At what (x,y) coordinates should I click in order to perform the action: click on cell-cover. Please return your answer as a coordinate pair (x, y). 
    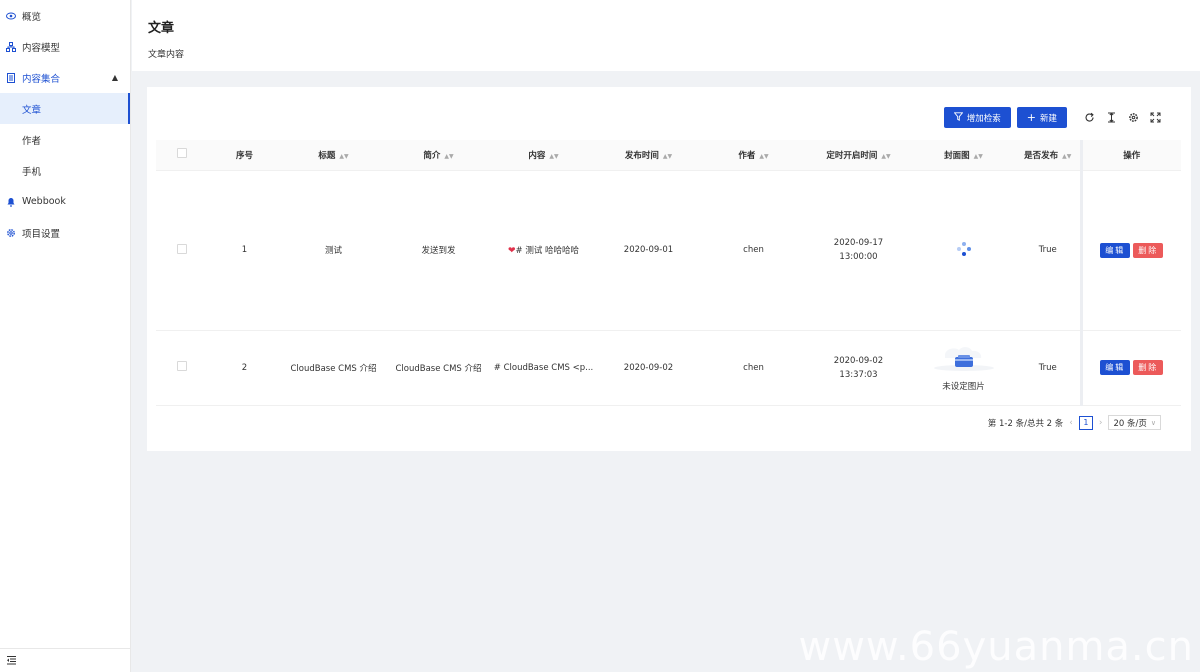
    Looking at the image, I should click on (963, 250).